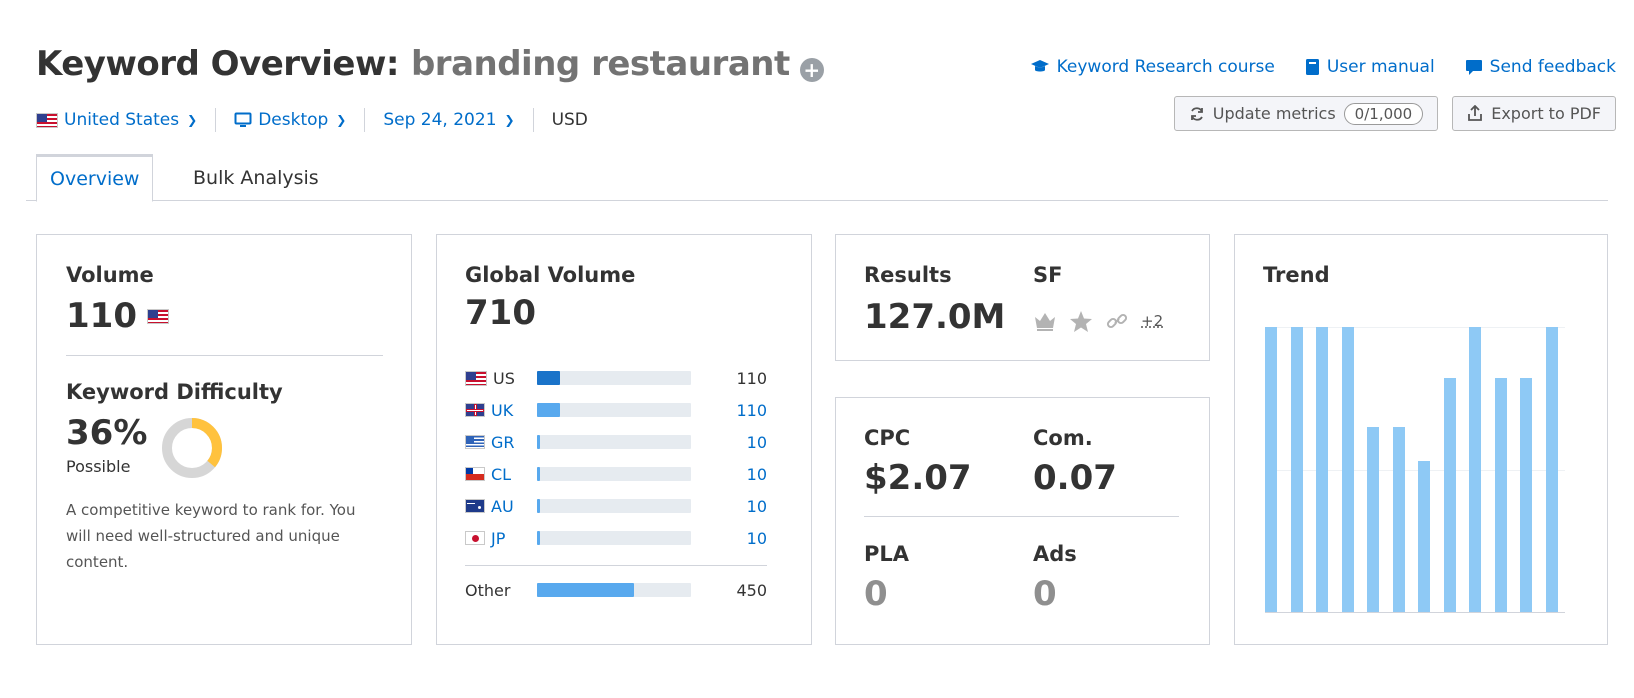  I want to click on keyword-research-course-link: Keyword Research course, so click(1152, 67).